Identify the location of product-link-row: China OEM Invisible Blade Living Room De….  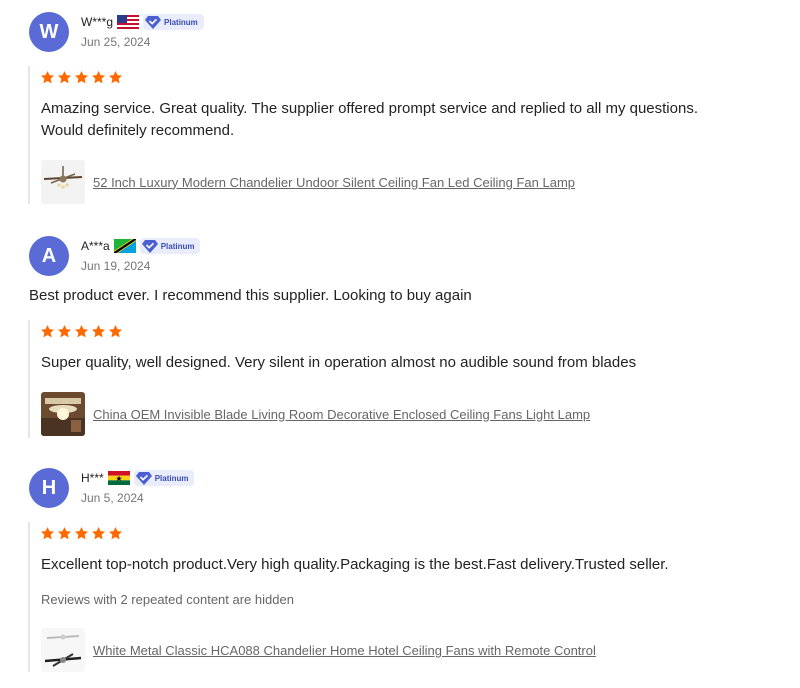
(315, 414).